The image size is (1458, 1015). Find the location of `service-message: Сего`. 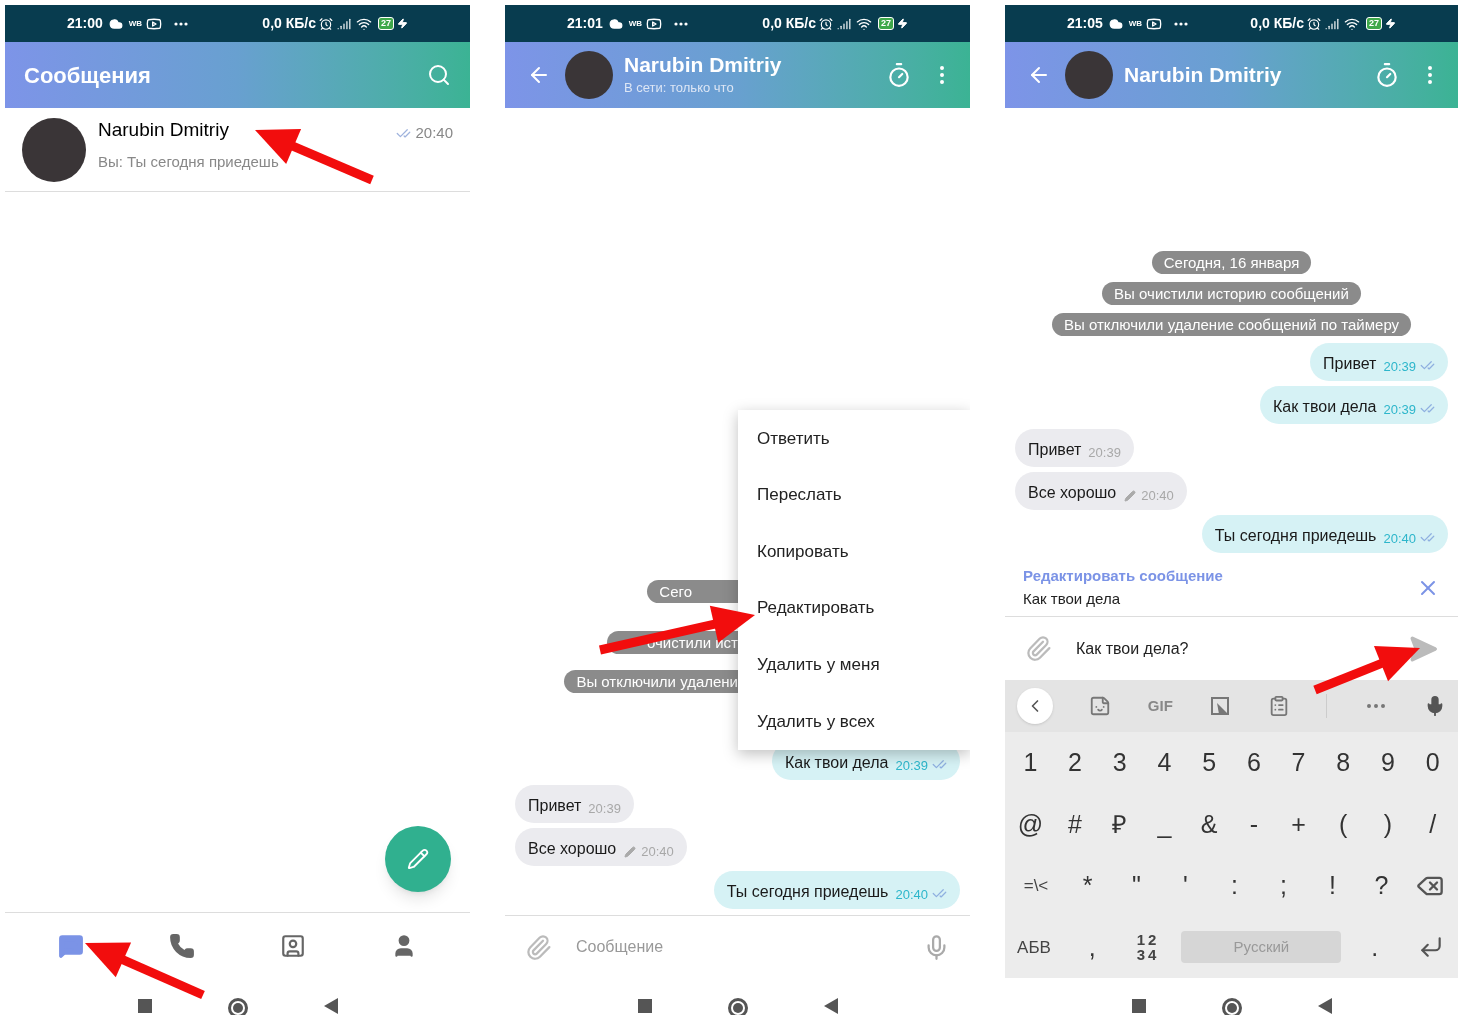

service-message: Сего is located at coordinates (692, 591).